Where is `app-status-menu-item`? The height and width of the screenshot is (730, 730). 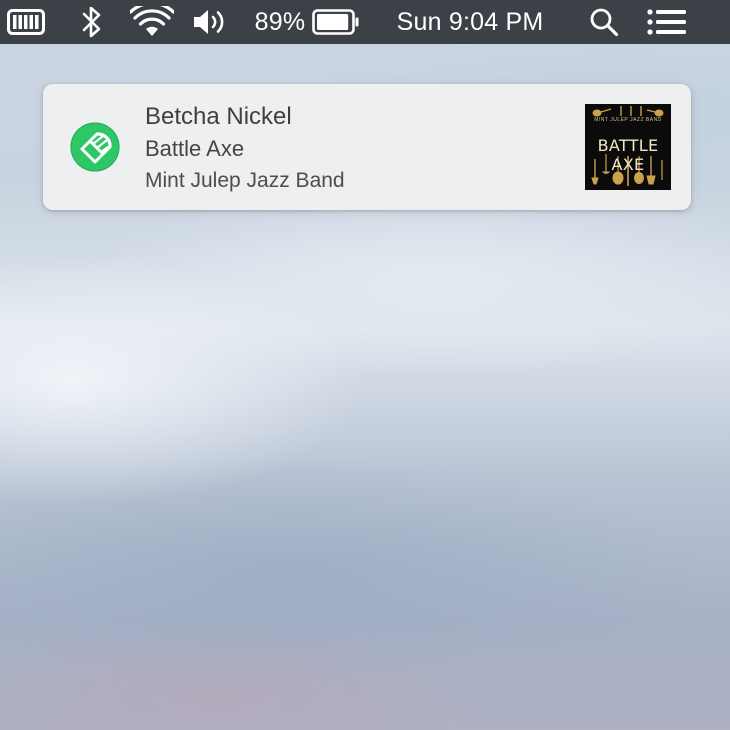 app-status-menu-item is located at coordinates (26, 22).